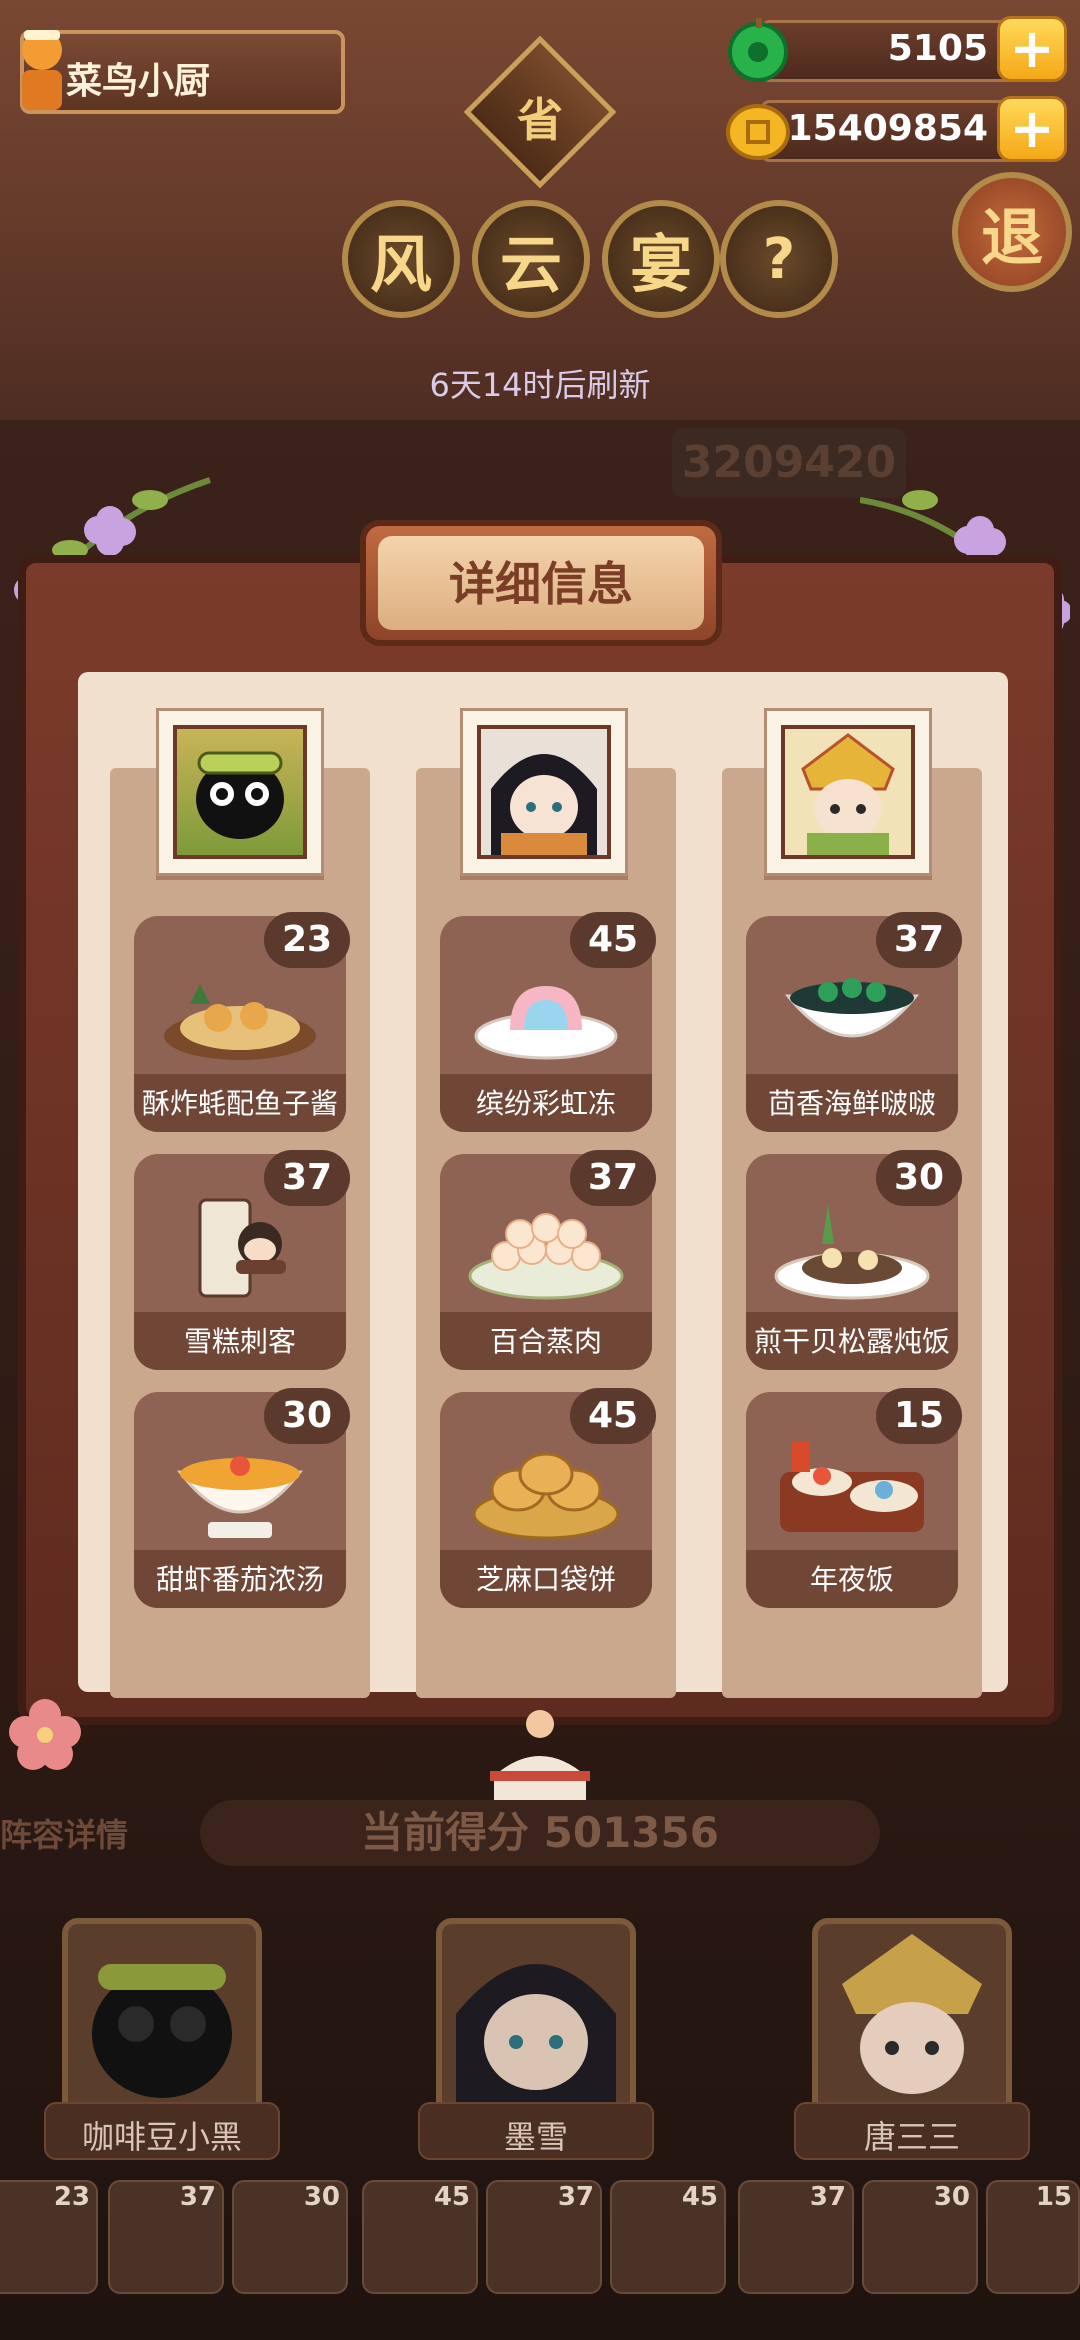 The width and height of the screenshot is (1080, 2340). What do you see at coordinates (535, 2137) in the screenshot?
I see `hero-name: 墨雪` at bounding box center [535, 2137].